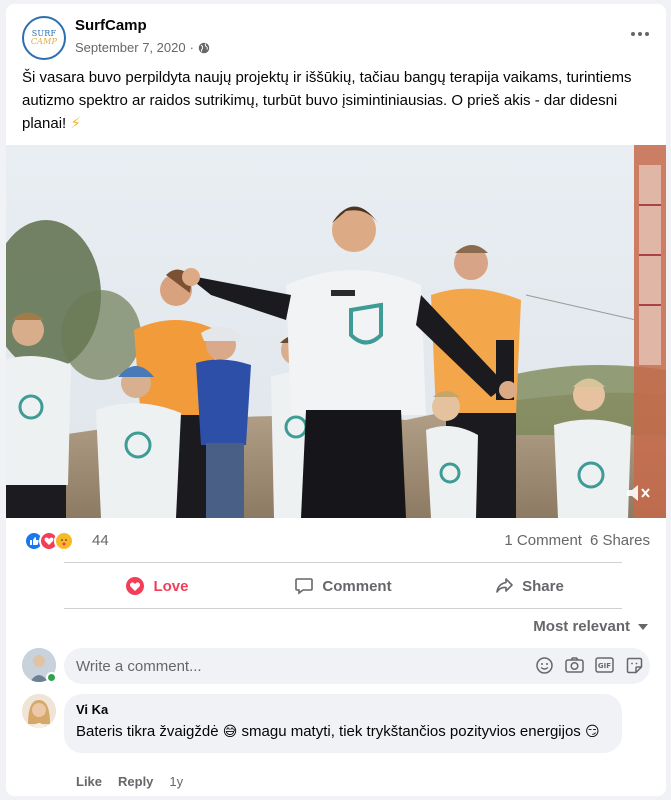 Image resolution: width=671 pixels, height=800 pixels. I want to click on comment-author: Vi Ka, so click(343, 709).